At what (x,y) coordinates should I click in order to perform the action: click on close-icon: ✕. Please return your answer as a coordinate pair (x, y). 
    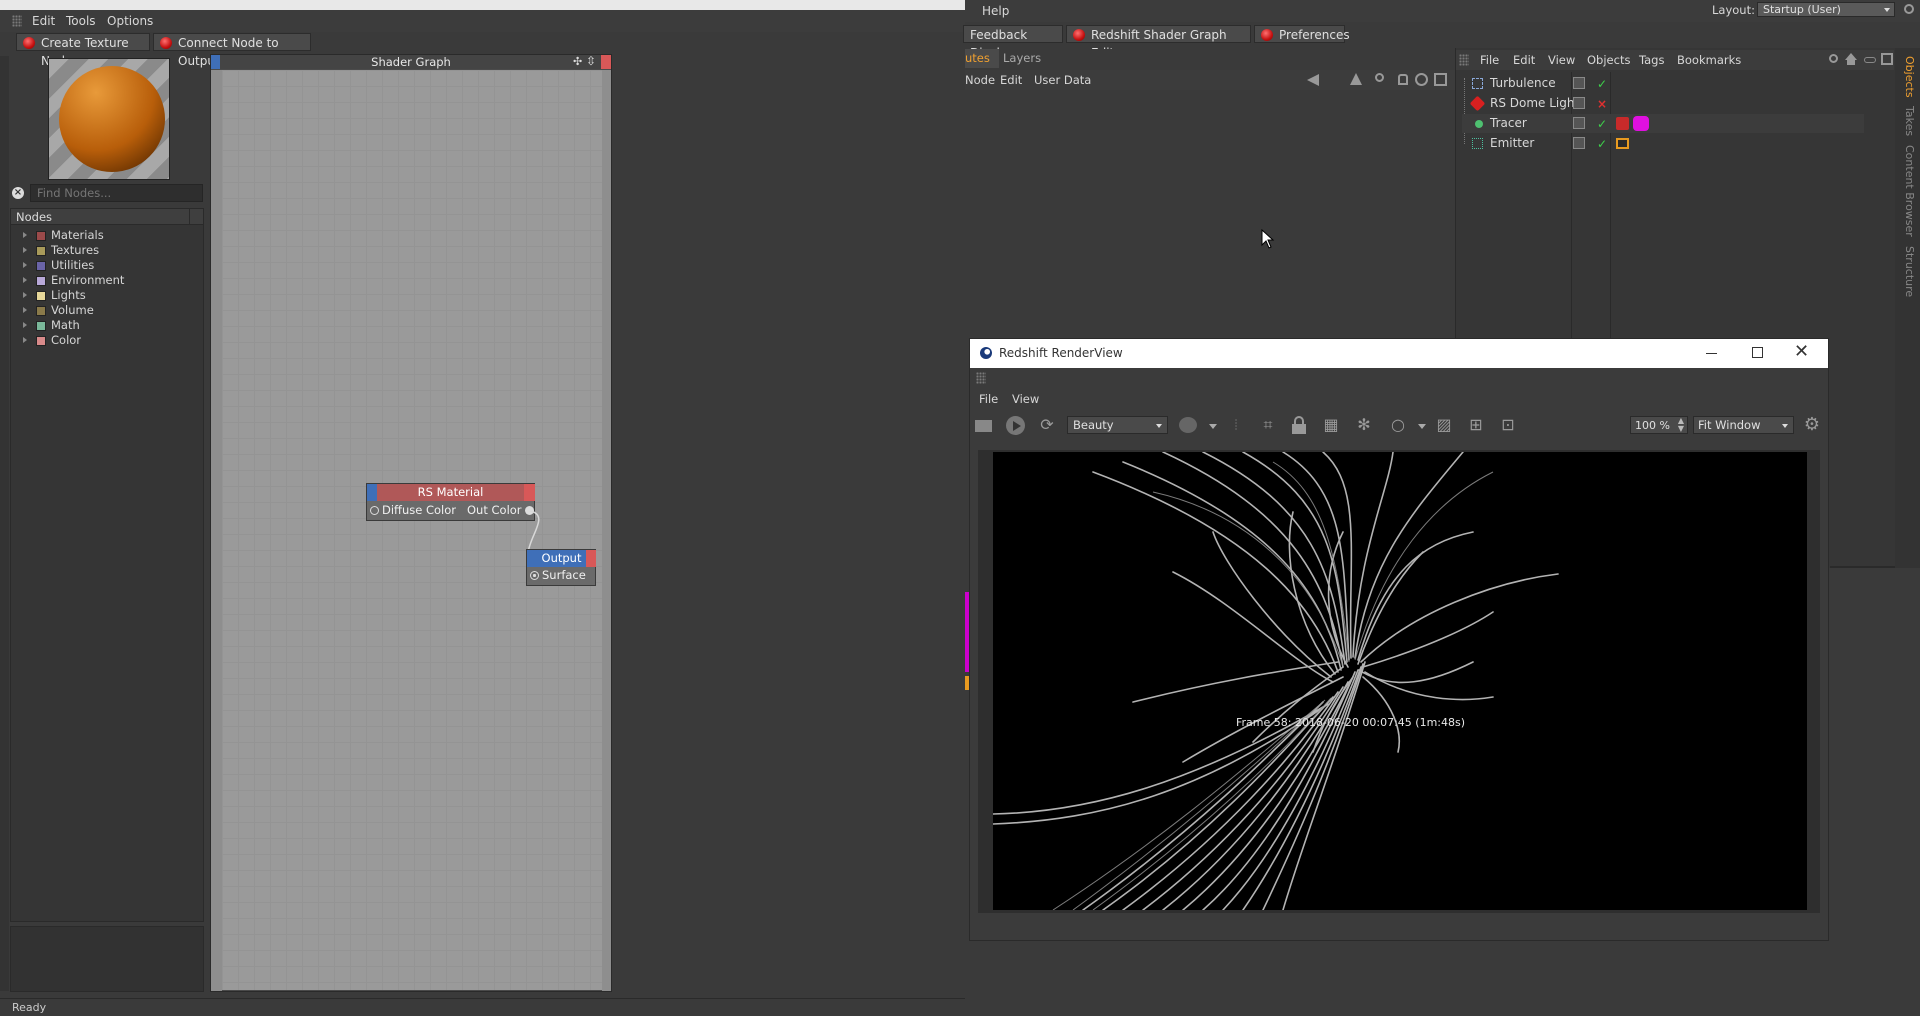
    Looking at the image, I should click on (1801, 352).